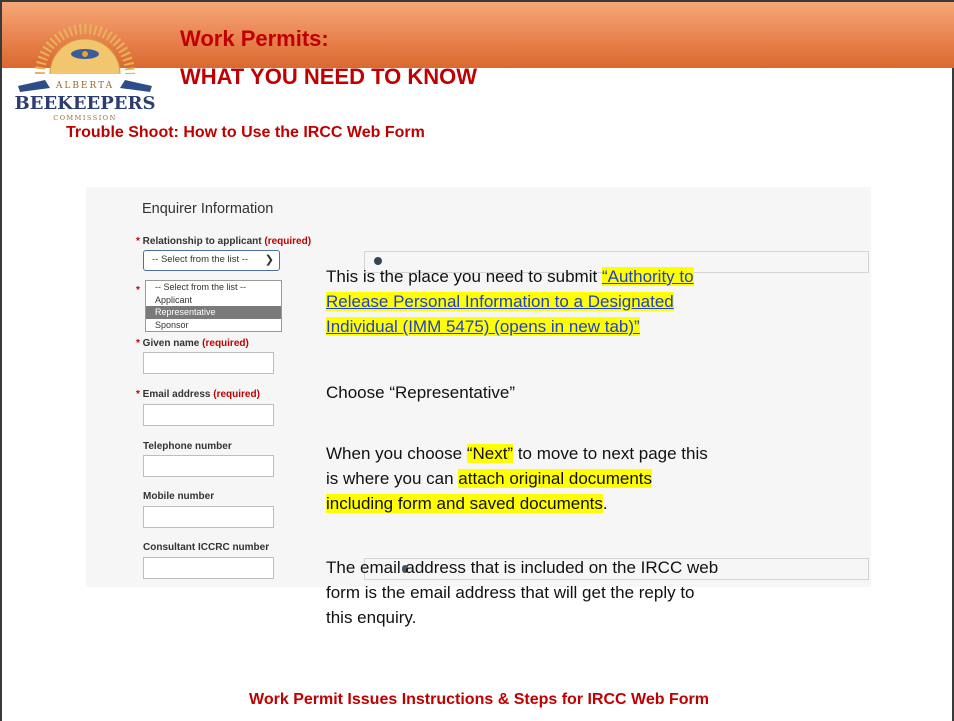 The image size is (954, 721). Describe the element at coordinates (206, 547) in the screenshot. I see `consultant-label: Consultant ICCRC number` at that location.